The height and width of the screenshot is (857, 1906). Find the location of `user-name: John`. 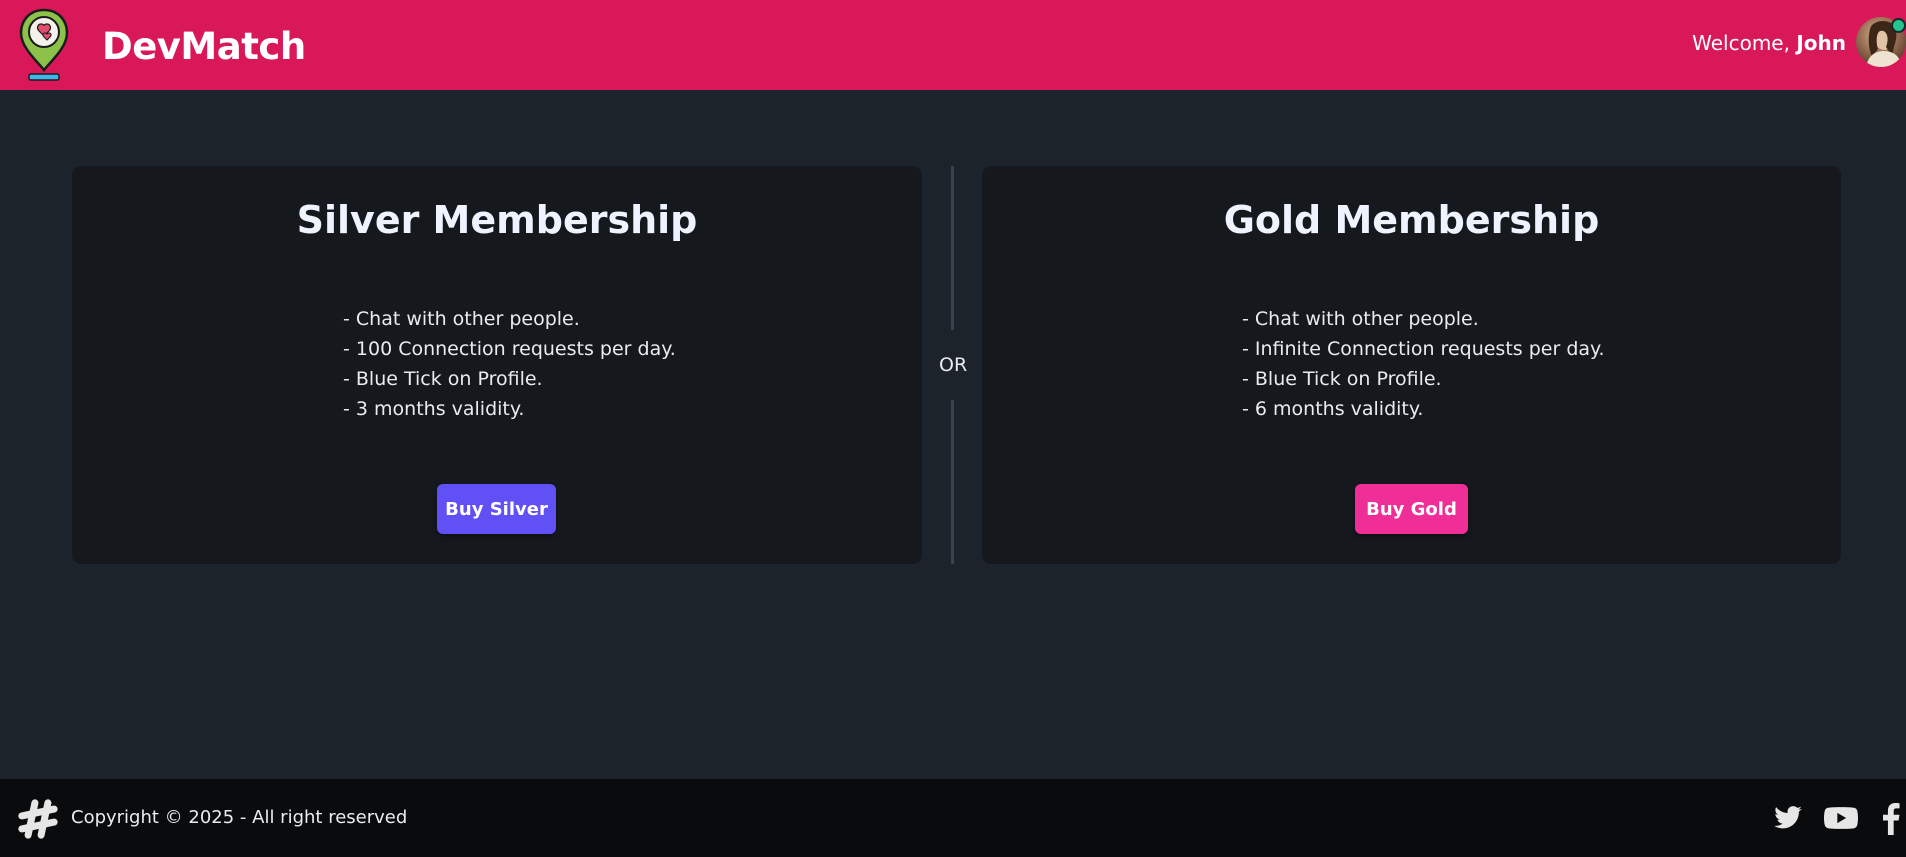

user-name: John is located at coordinates (1821, 43).